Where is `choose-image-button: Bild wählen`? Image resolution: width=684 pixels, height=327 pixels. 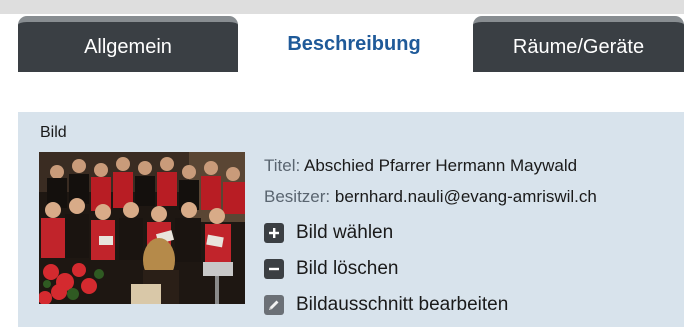
choose-image-button: Bild wählen is located at coordinates (328, 233).